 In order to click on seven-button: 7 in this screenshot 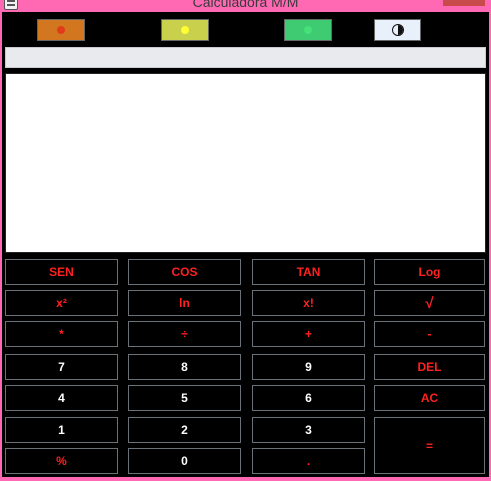, I will do `click(61, 367)`.